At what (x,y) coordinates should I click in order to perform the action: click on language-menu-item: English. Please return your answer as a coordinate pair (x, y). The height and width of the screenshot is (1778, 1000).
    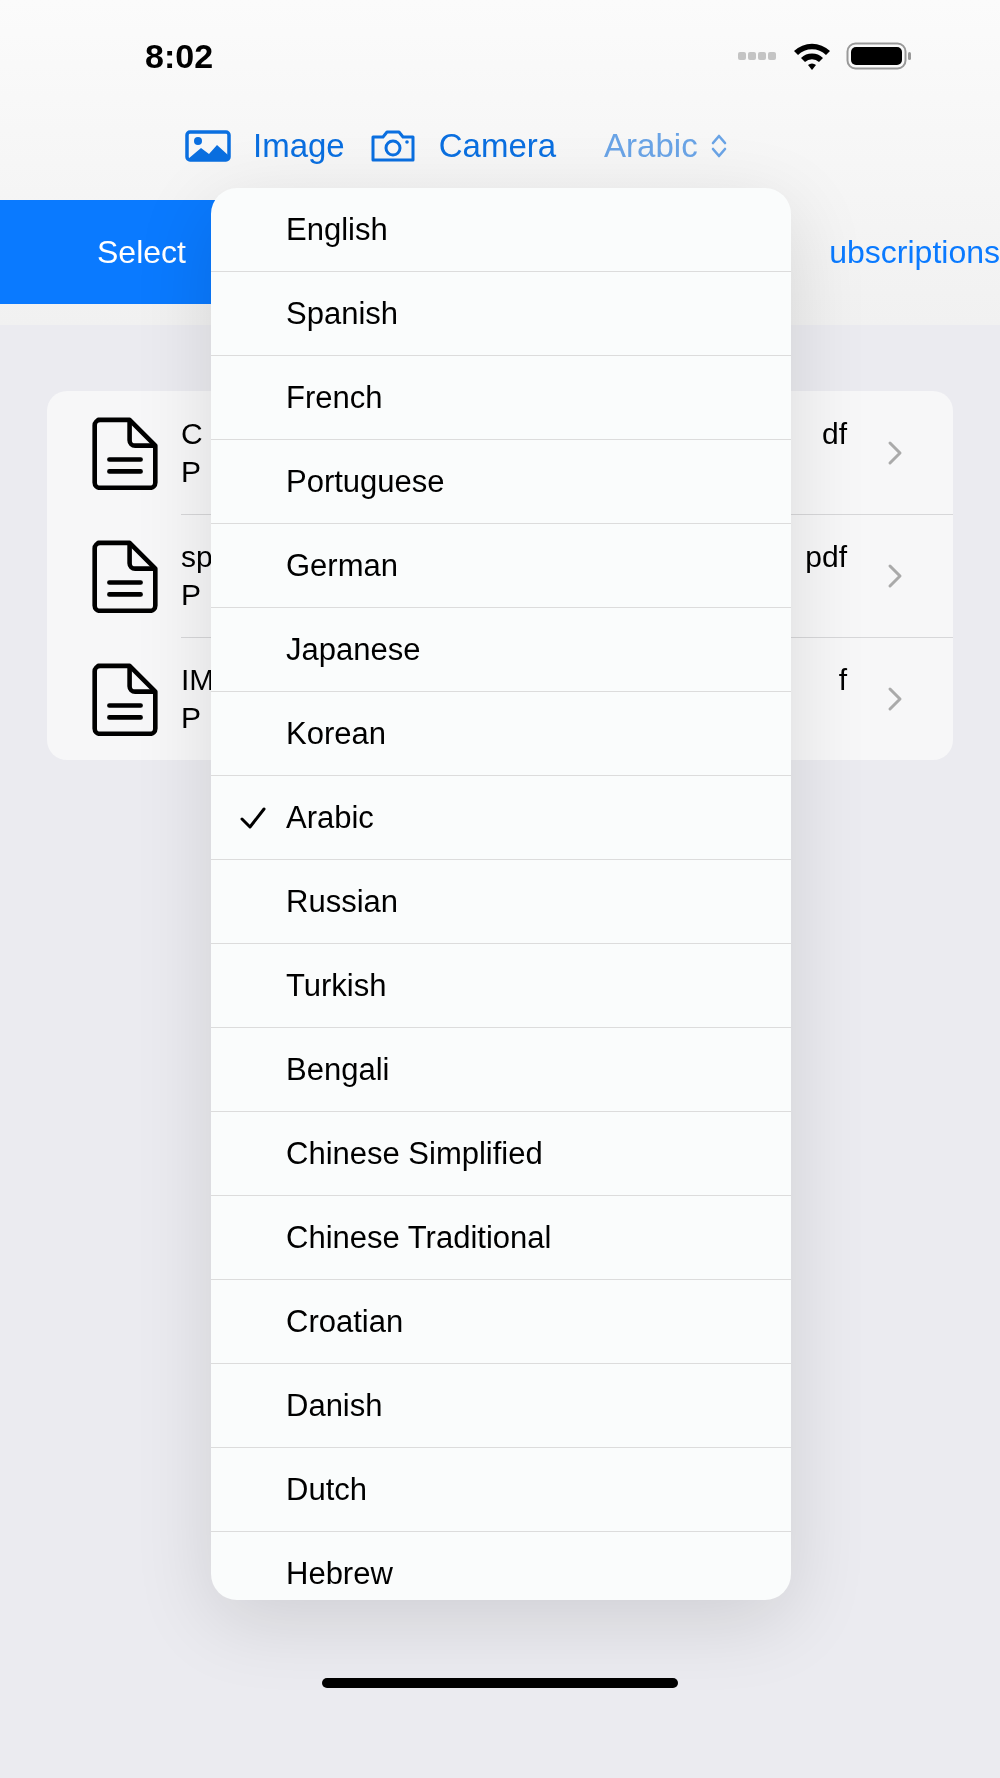
    Looking at the image, I should click on (501, 230).